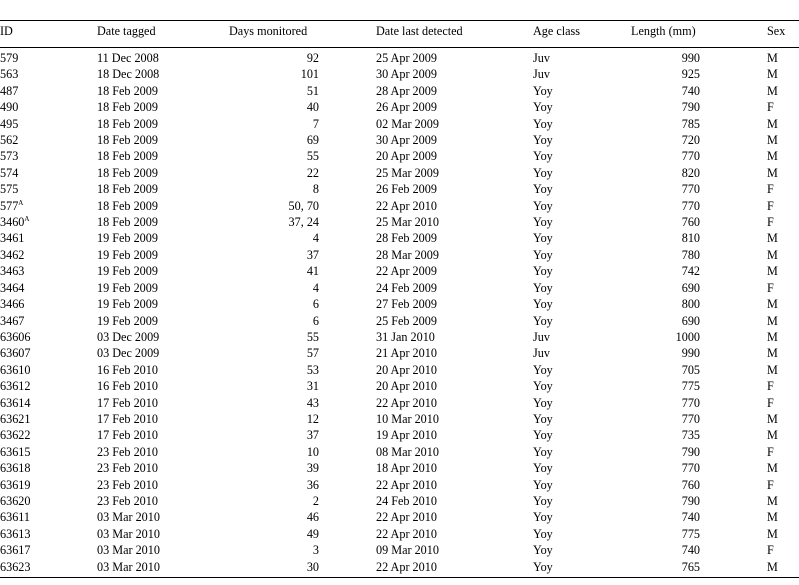  What do you see at coordinates (15, 550) in the screenshot?
I see `cell-id-text: 63617` at bounding box center [15, 550].